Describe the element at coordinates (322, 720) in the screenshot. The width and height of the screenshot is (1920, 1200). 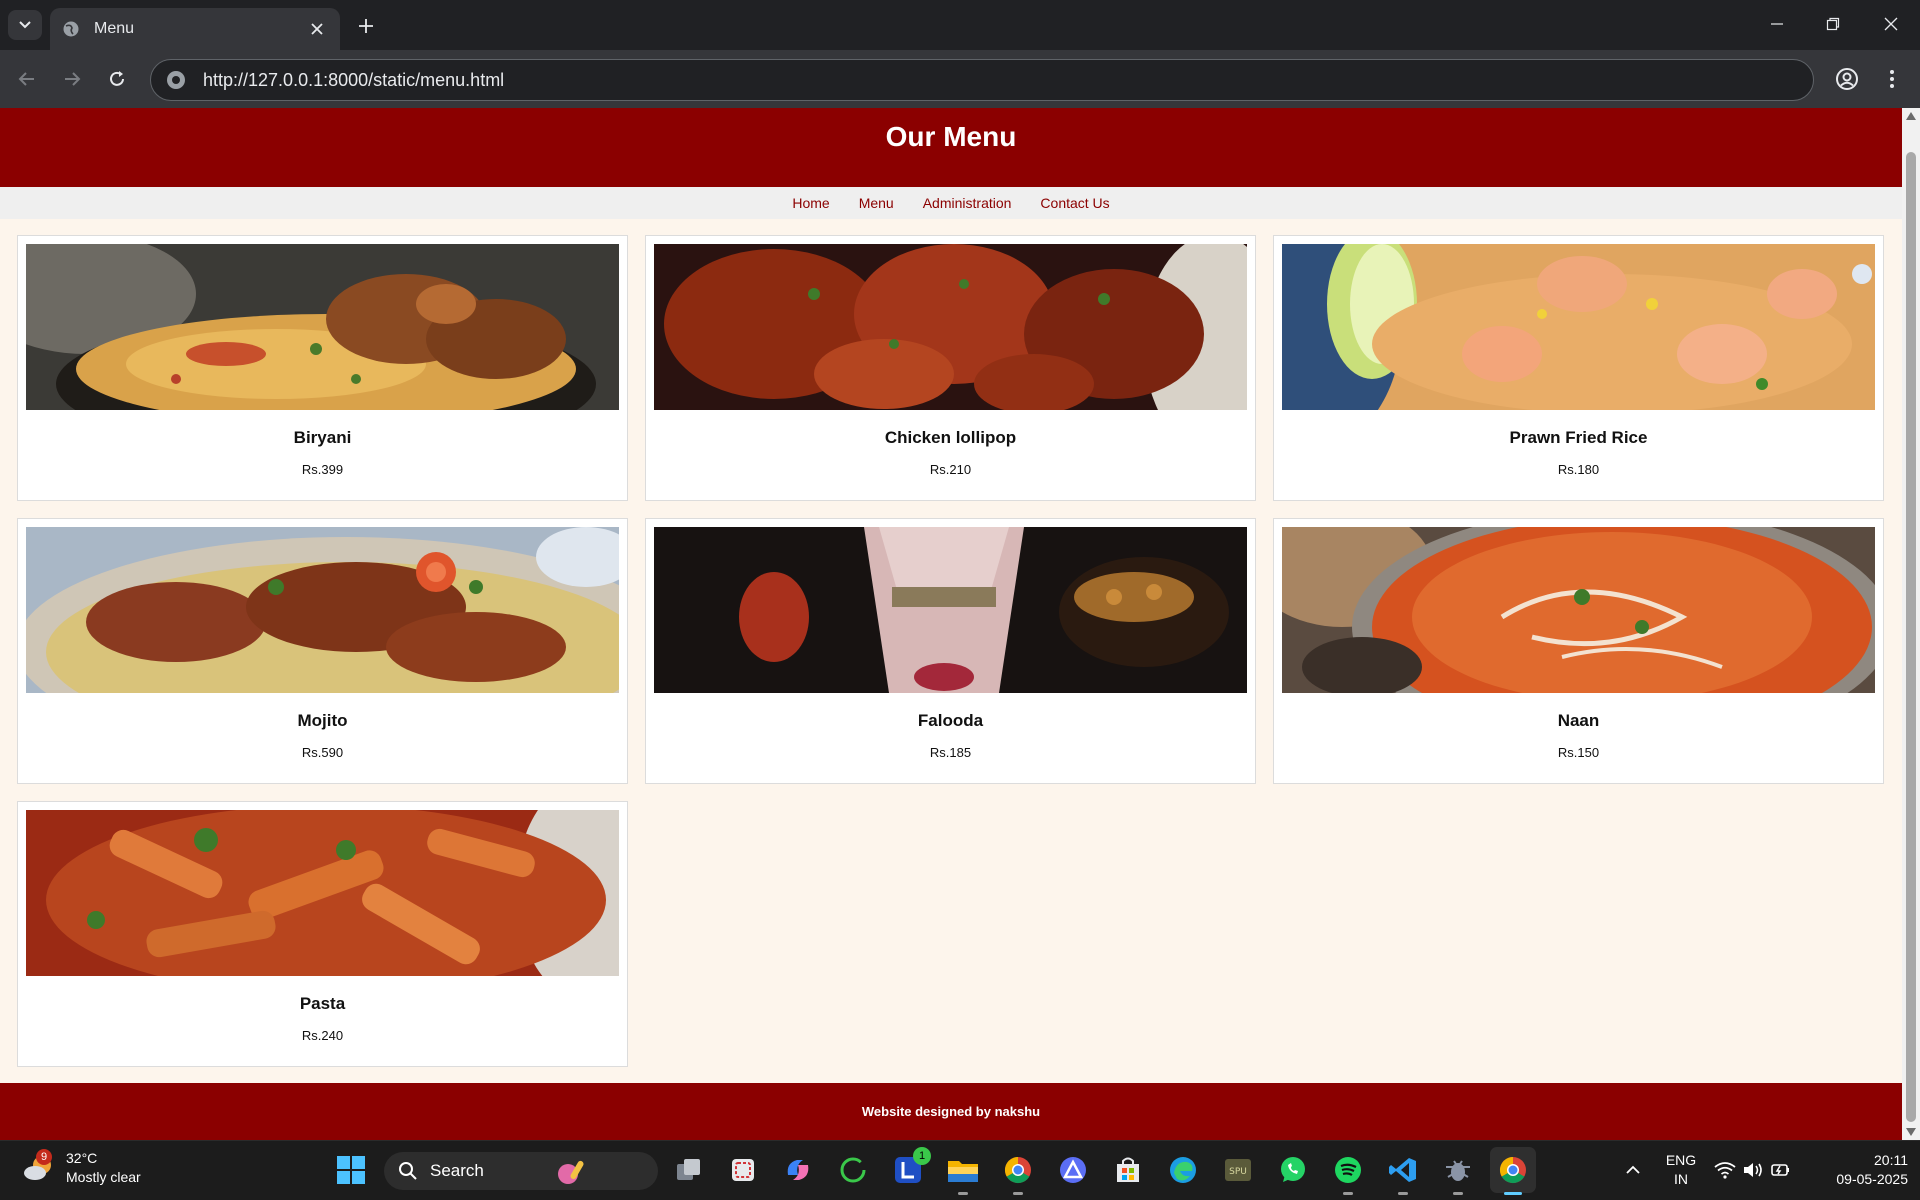
I see `dish-name: Mojito` at that location.